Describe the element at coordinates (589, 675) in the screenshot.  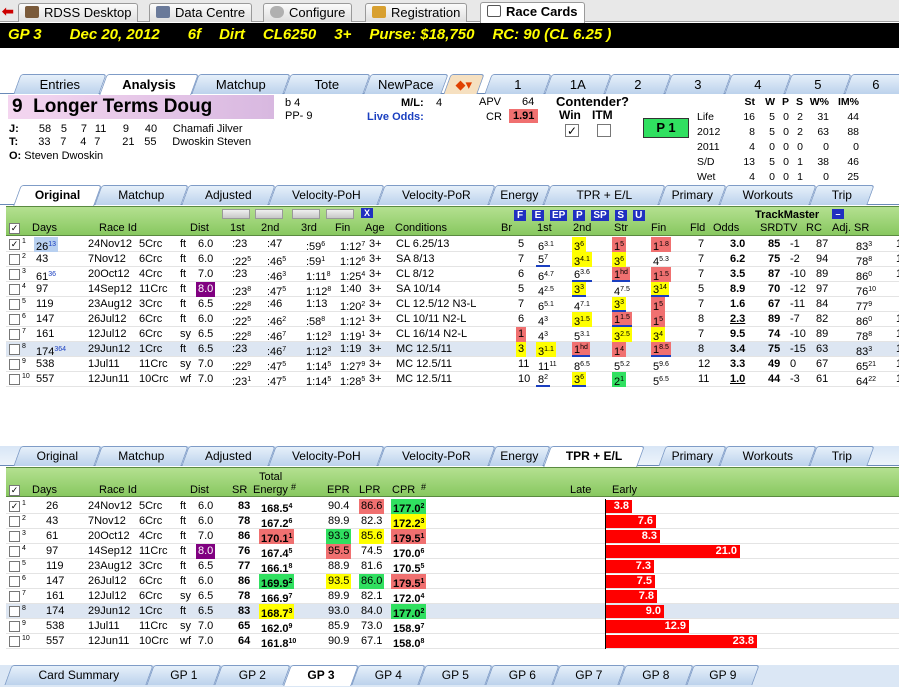
I see `footertab-gp-7: GP 7` at that location.